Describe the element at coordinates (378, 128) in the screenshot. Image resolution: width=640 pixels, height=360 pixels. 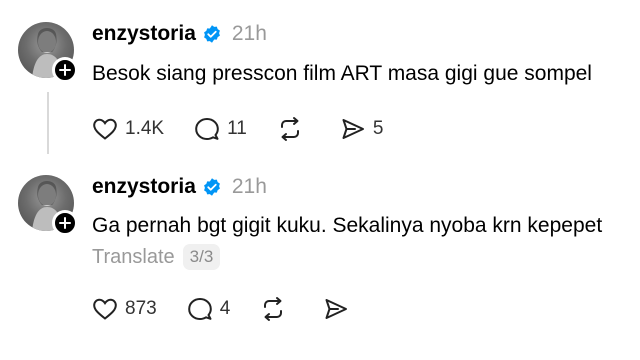
I see `share-count: 5` at that location.